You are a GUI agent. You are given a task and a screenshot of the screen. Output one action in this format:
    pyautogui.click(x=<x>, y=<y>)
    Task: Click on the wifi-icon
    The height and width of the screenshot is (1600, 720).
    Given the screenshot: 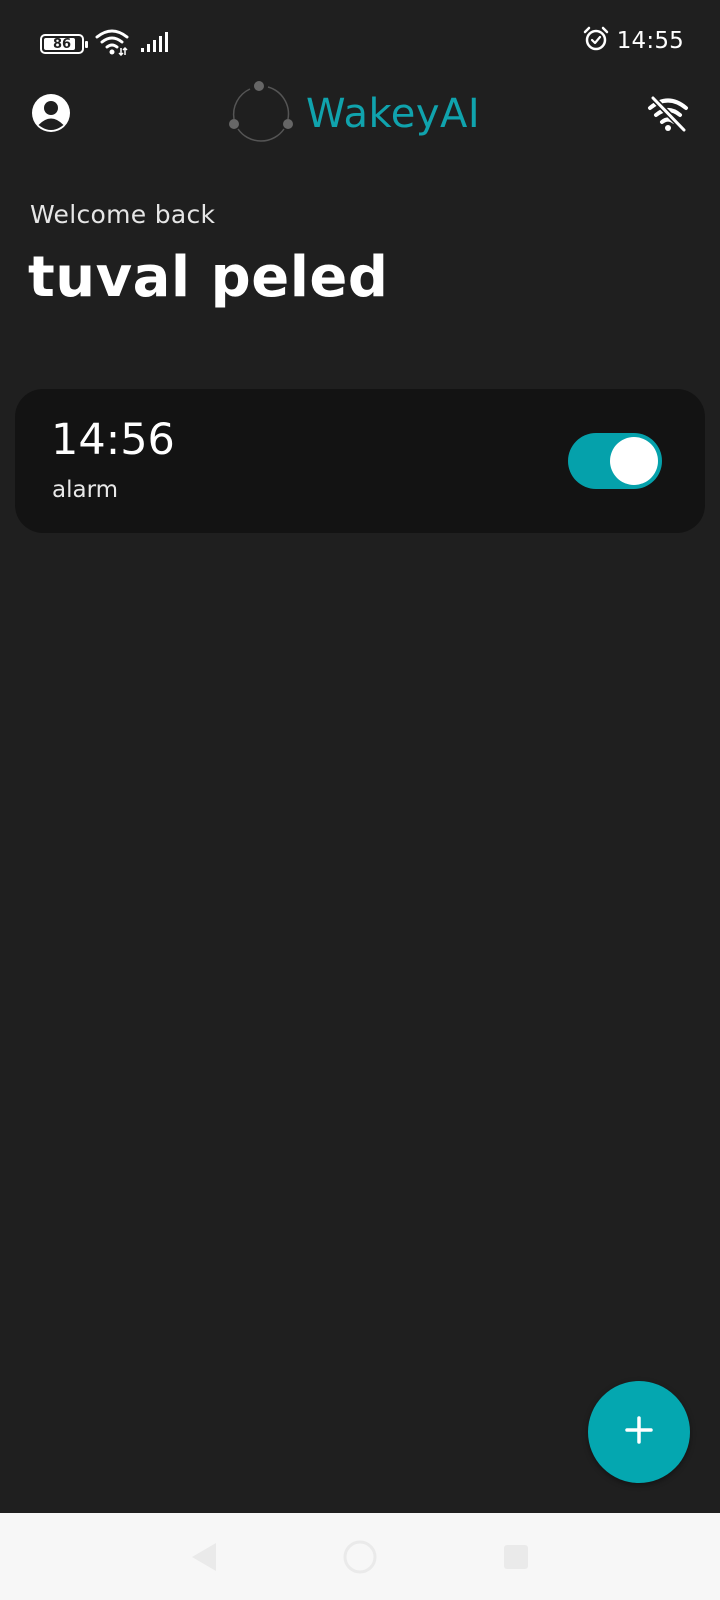 What is the action you would take?
    pyautogui.click(x=112, y=44)
    